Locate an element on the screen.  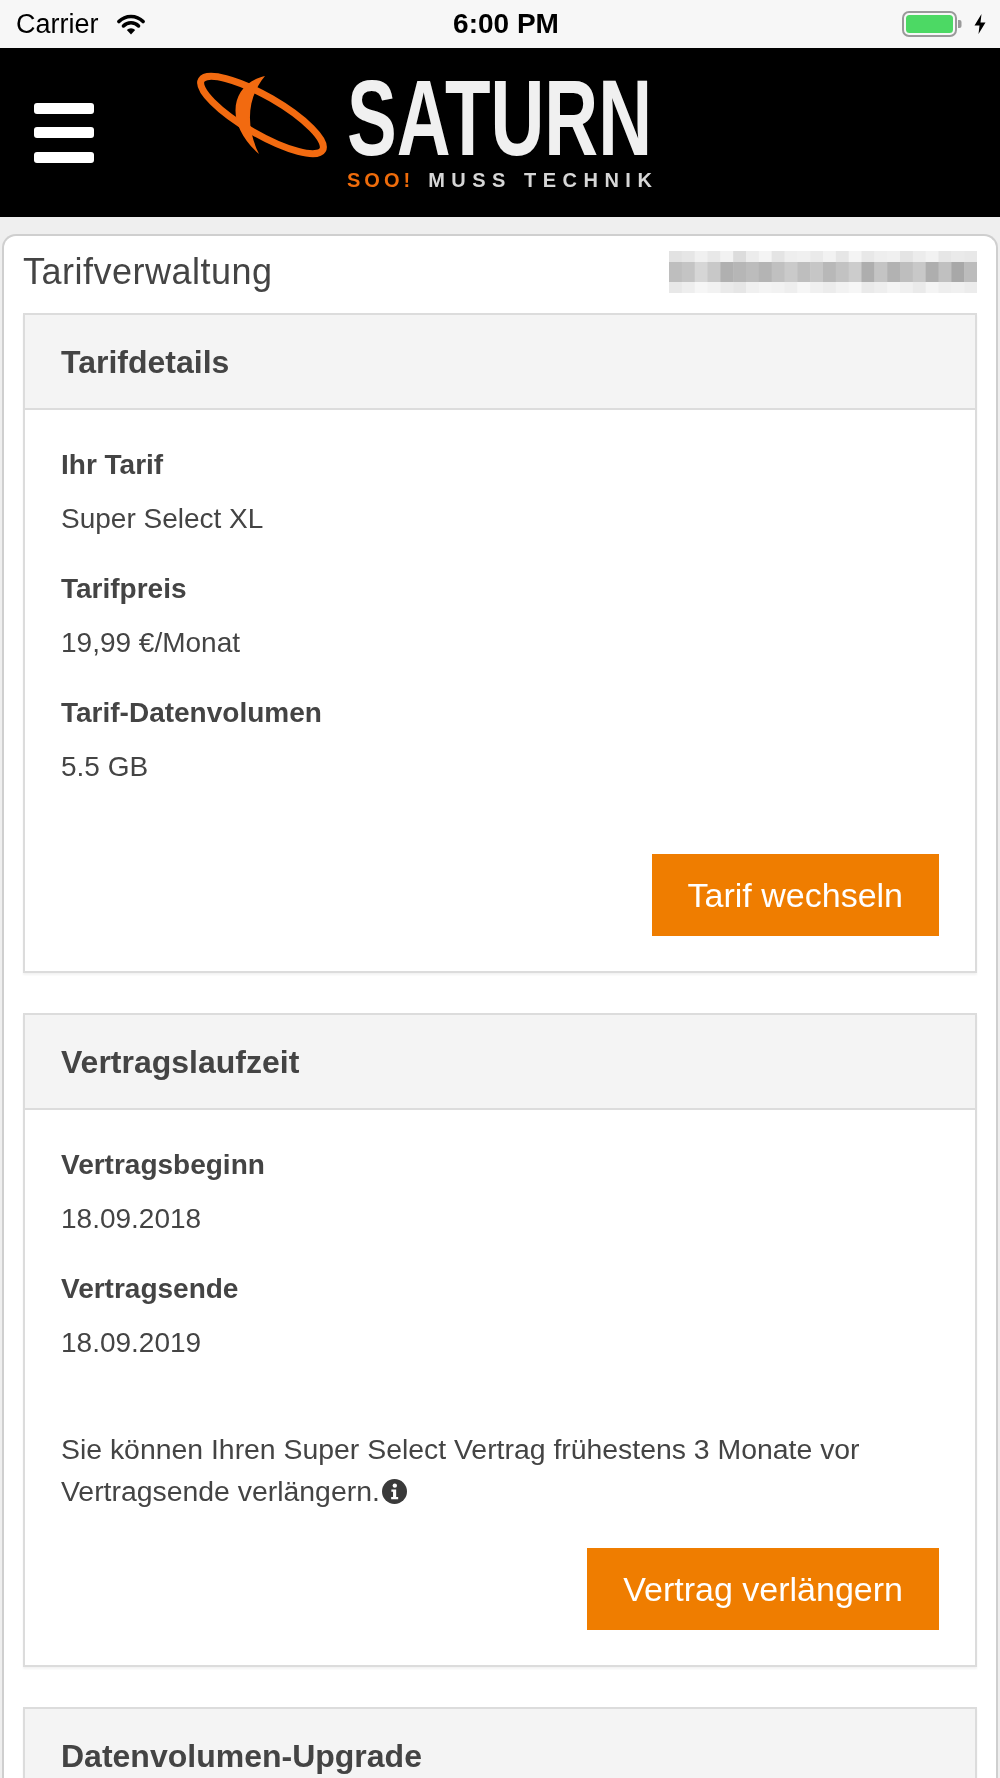
clock-time: 6:00 PM is located at coordinates (506, 24).